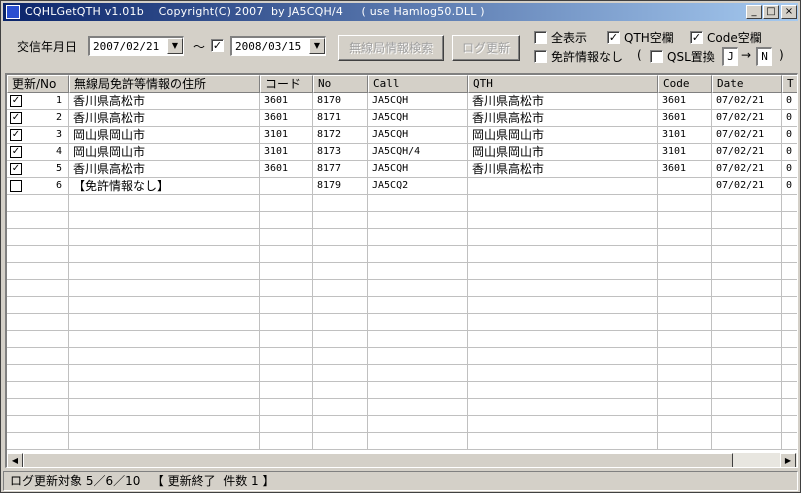  Describe the element at coordinates (789, 12) in the screenshot. I see `close-button: ×` at that location.